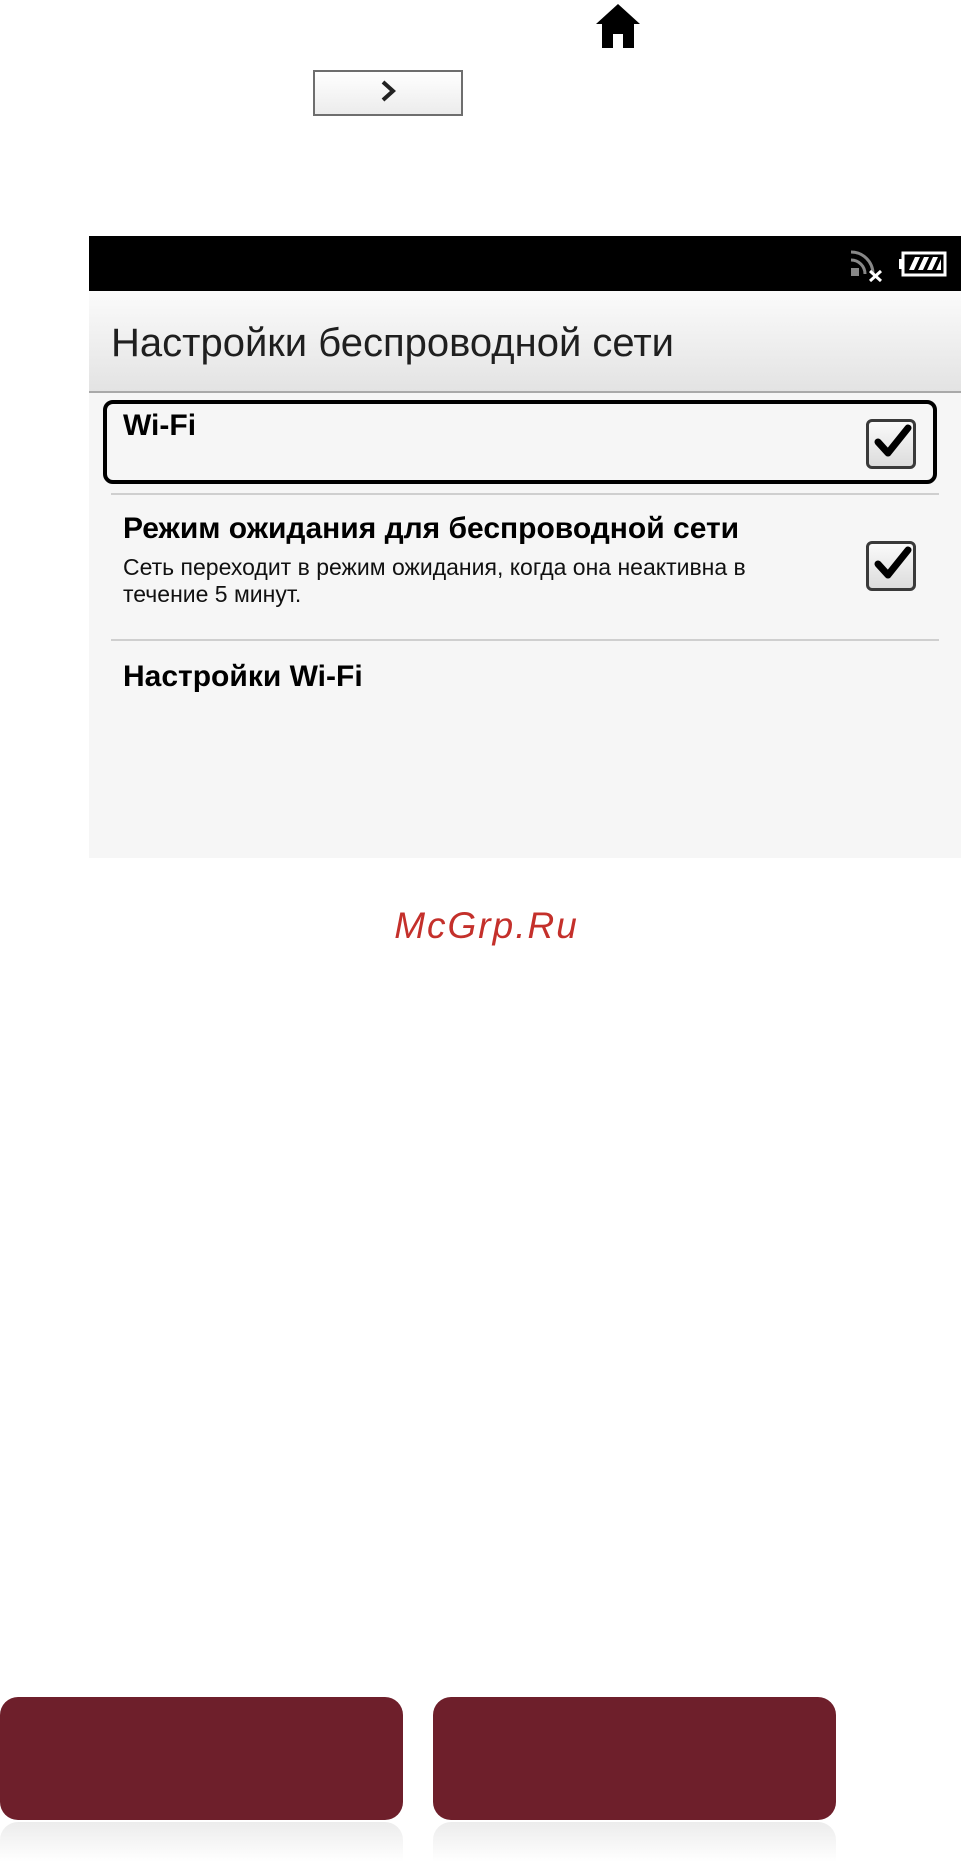 Image resolution: width=973 pixels, height=1876 pixels. Describe the element at coordinates (431, 528) in the screenshot. I see `list-item-title: Режим ожидания для беспроводной сети` at that location.